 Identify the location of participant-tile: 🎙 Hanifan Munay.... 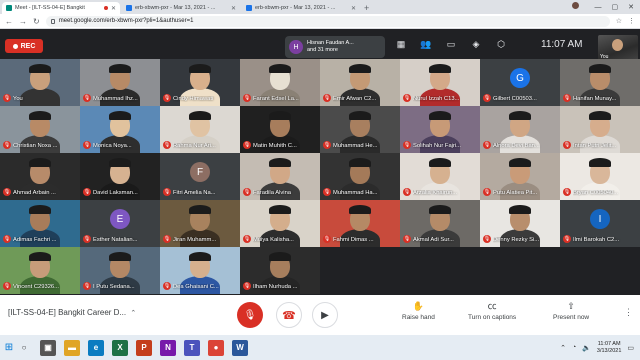
(600, 82).